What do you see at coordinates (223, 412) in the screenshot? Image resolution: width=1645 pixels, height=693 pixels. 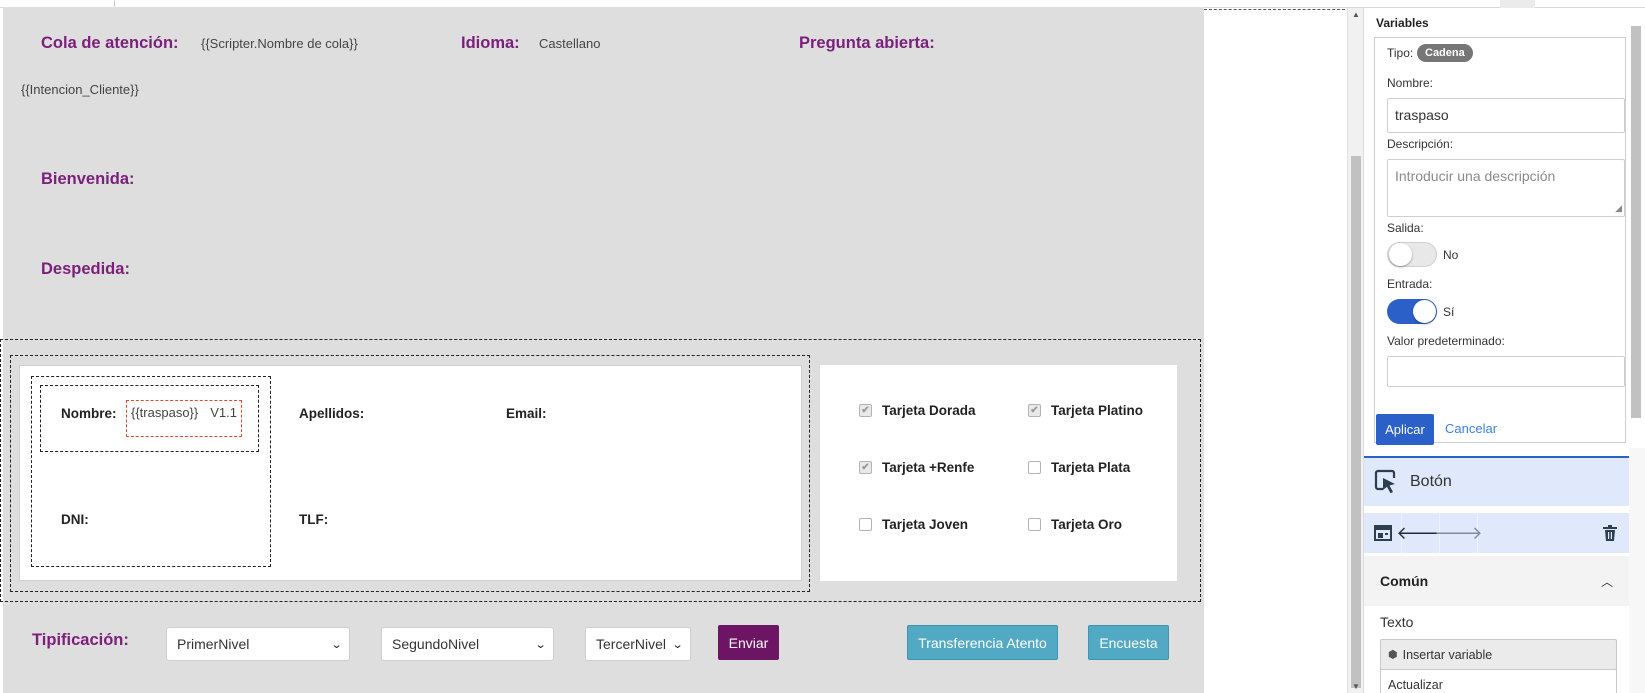 I see `version-label: V1.1` at bounding box center [223, 412].